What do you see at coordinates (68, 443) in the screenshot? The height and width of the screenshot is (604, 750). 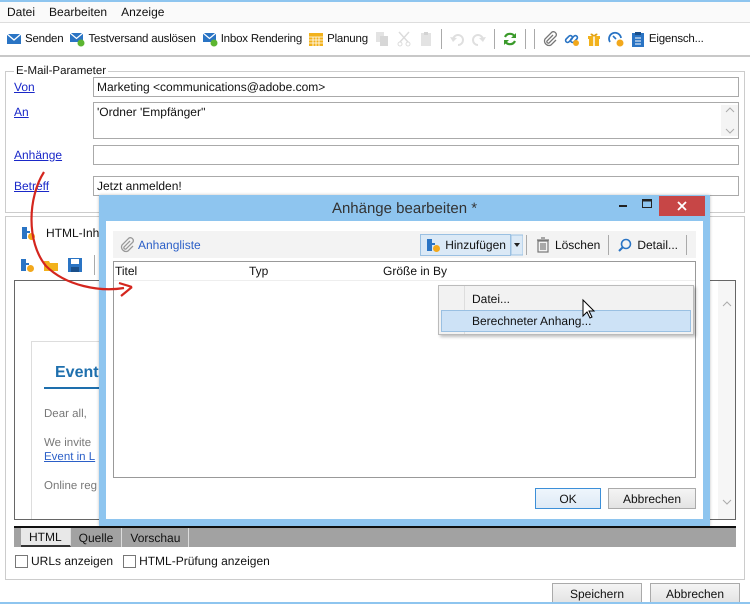 I see `email-text: We invite` at bounding box center [68, 443].